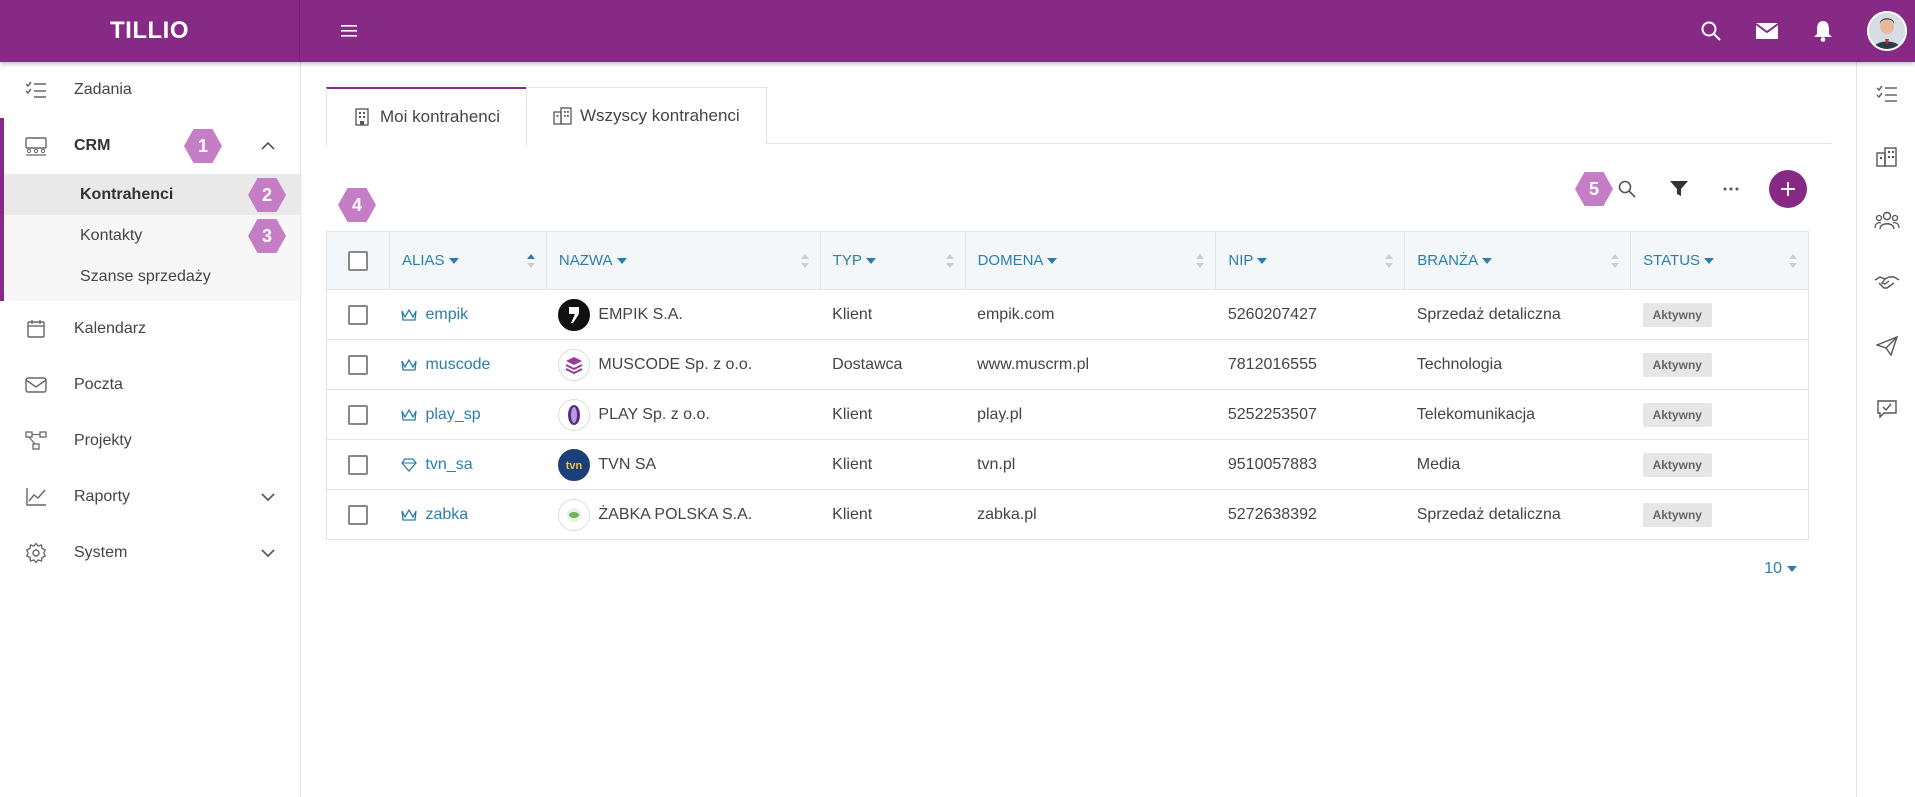  I want to click on filter-icon, so click(1679, 189).